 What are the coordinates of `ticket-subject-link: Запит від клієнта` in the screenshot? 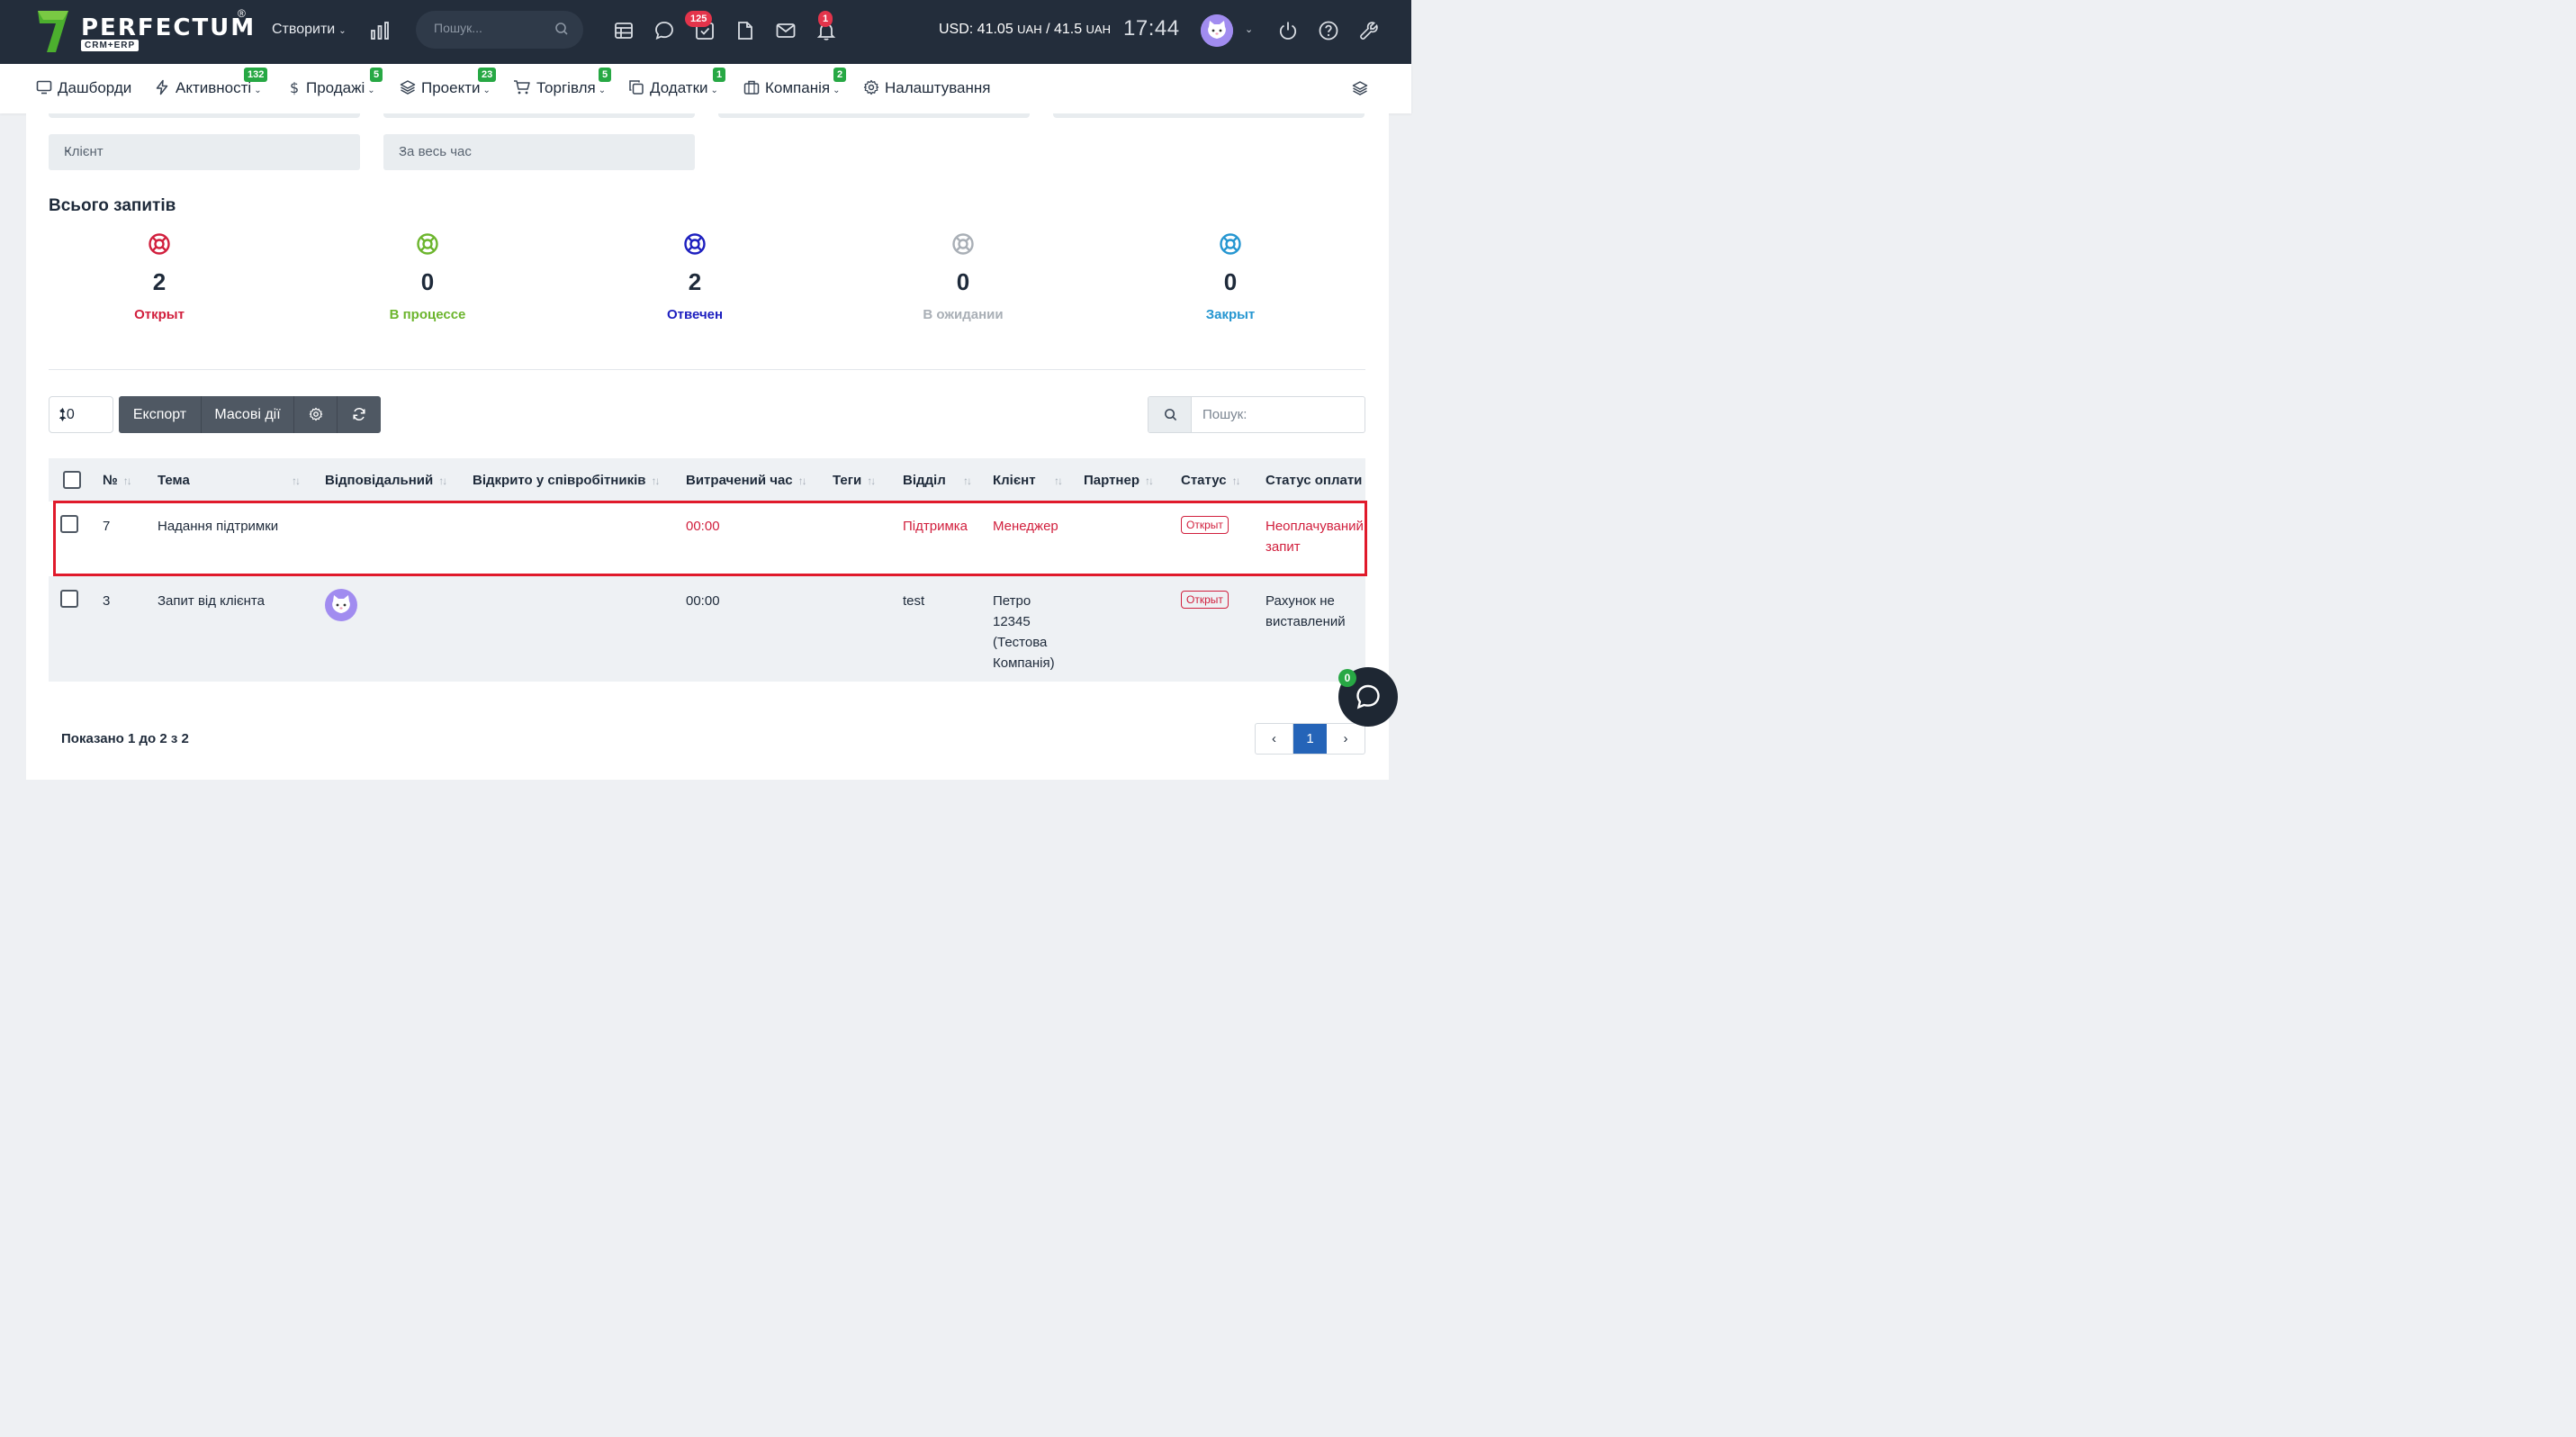 It's located at (211, 601).